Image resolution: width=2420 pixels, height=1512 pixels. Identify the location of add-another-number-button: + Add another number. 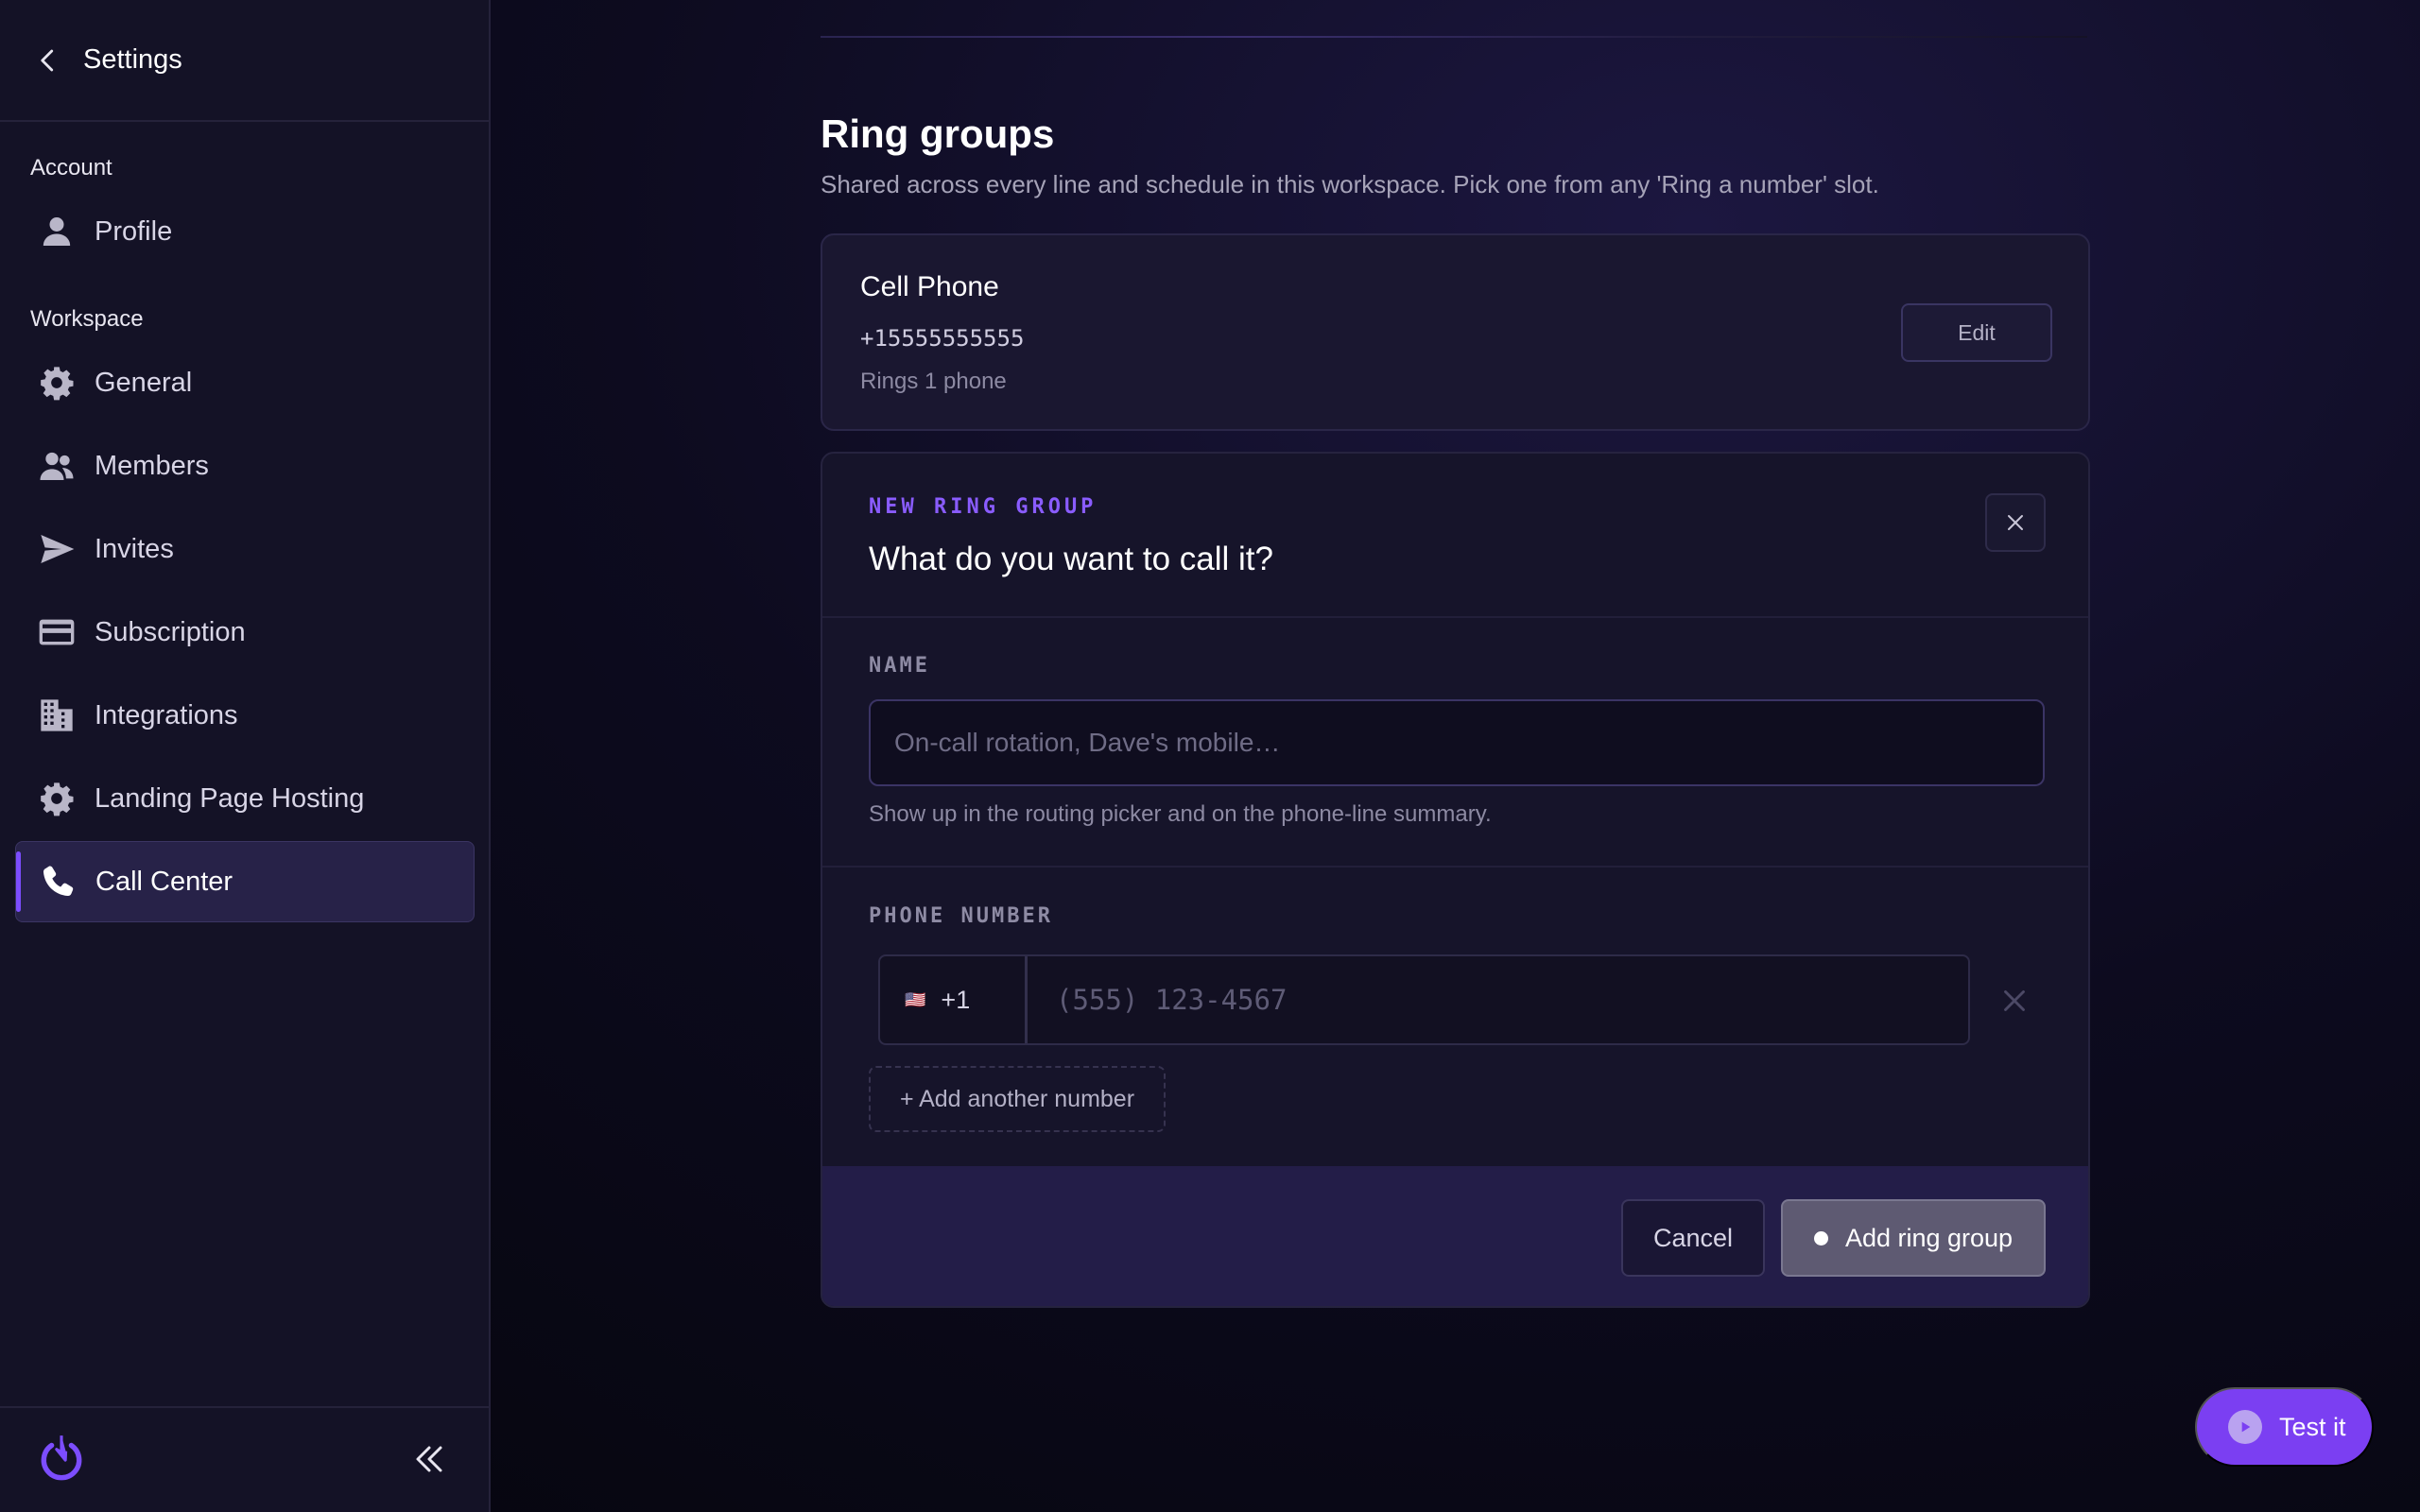
(1018, 1099).